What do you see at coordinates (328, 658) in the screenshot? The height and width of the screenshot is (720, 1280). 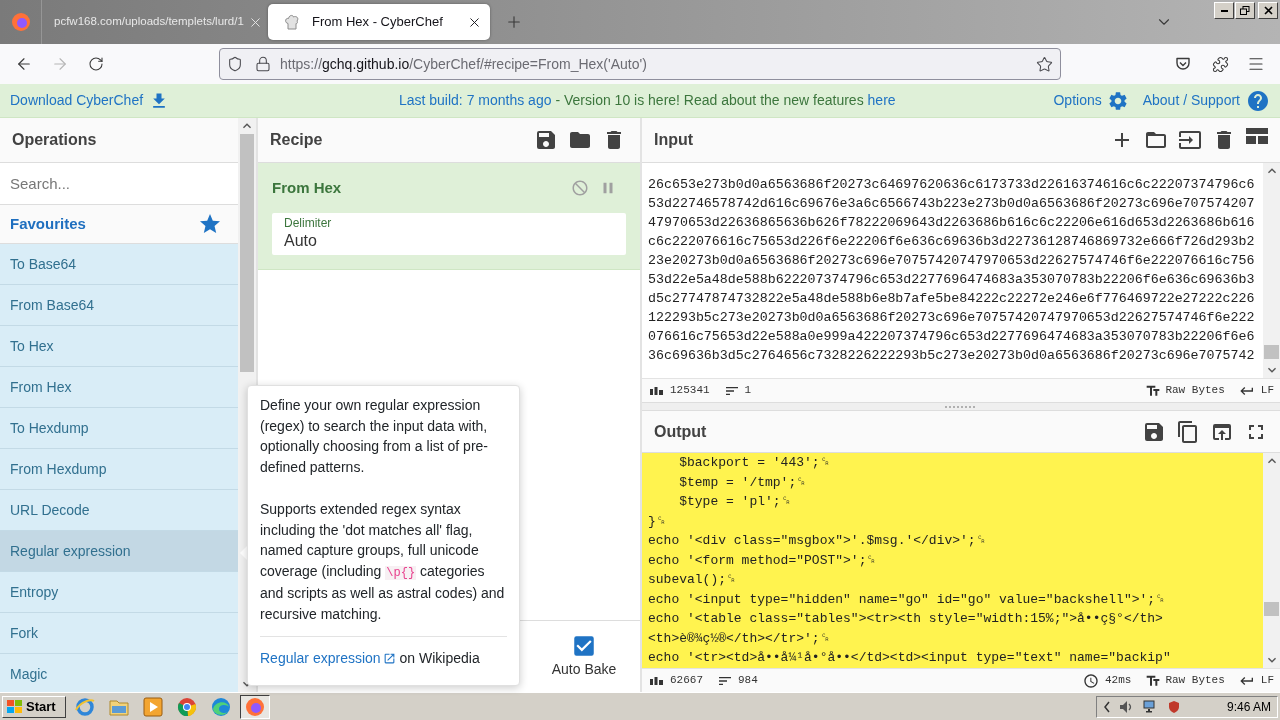 I see `wikipedia-link: Regular expression` at bounding box center [328, 658].